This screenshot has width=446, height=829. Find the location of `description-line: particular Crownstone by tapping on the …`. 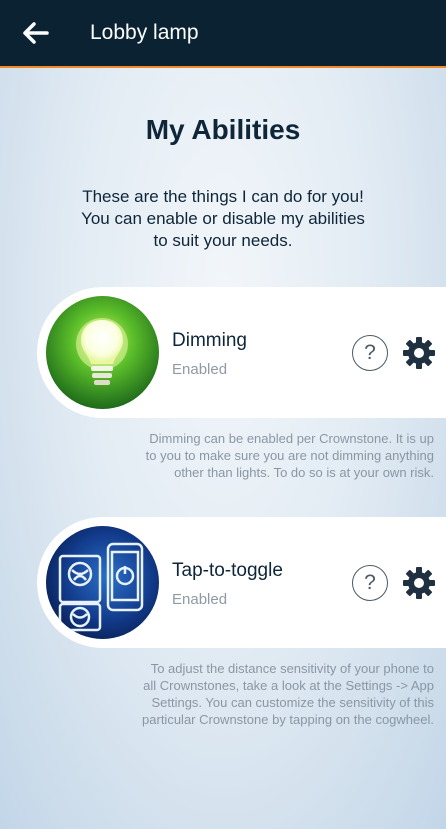

description-line: particular Crownstone by tapping on the … is located at coordinates (288, 719).